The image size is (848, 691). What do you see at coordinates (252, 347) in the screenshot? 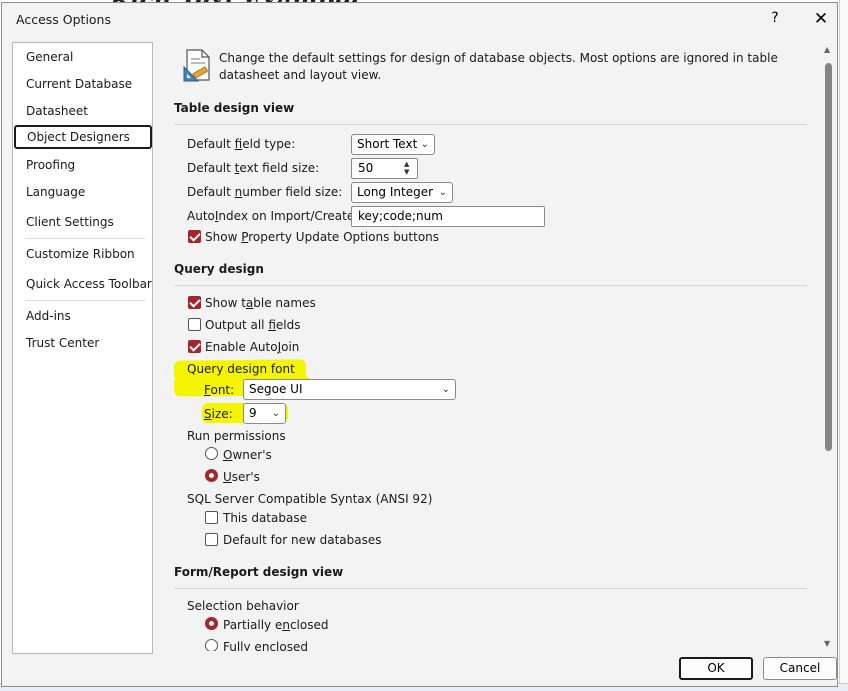
I see `enable-autojoin-label: Enable AutoJoin` at bounding box center [252, 347].